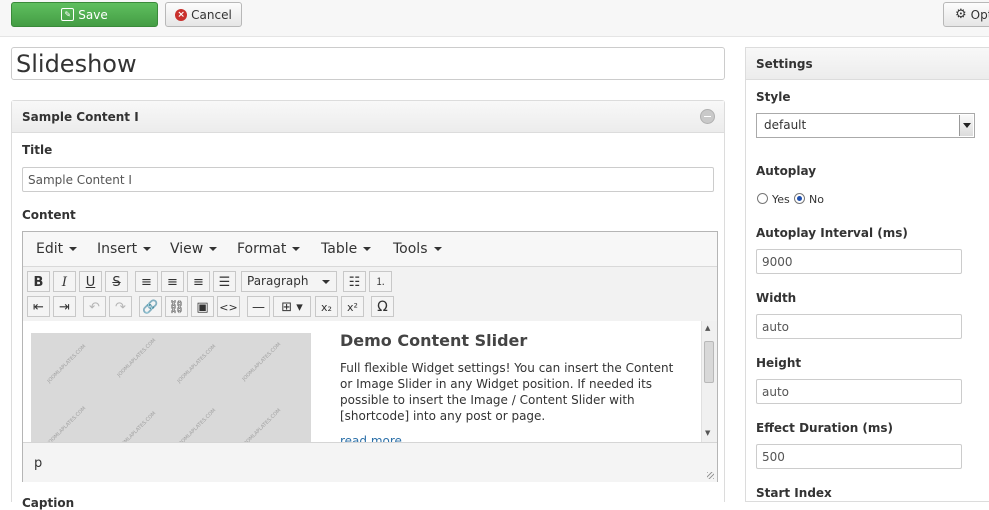 The width and height of the screenshot is (989, 510). Describe the element at coordinates (434, 340) in the screenshot. I see `content-heading: Demo Content Slider` at that location.